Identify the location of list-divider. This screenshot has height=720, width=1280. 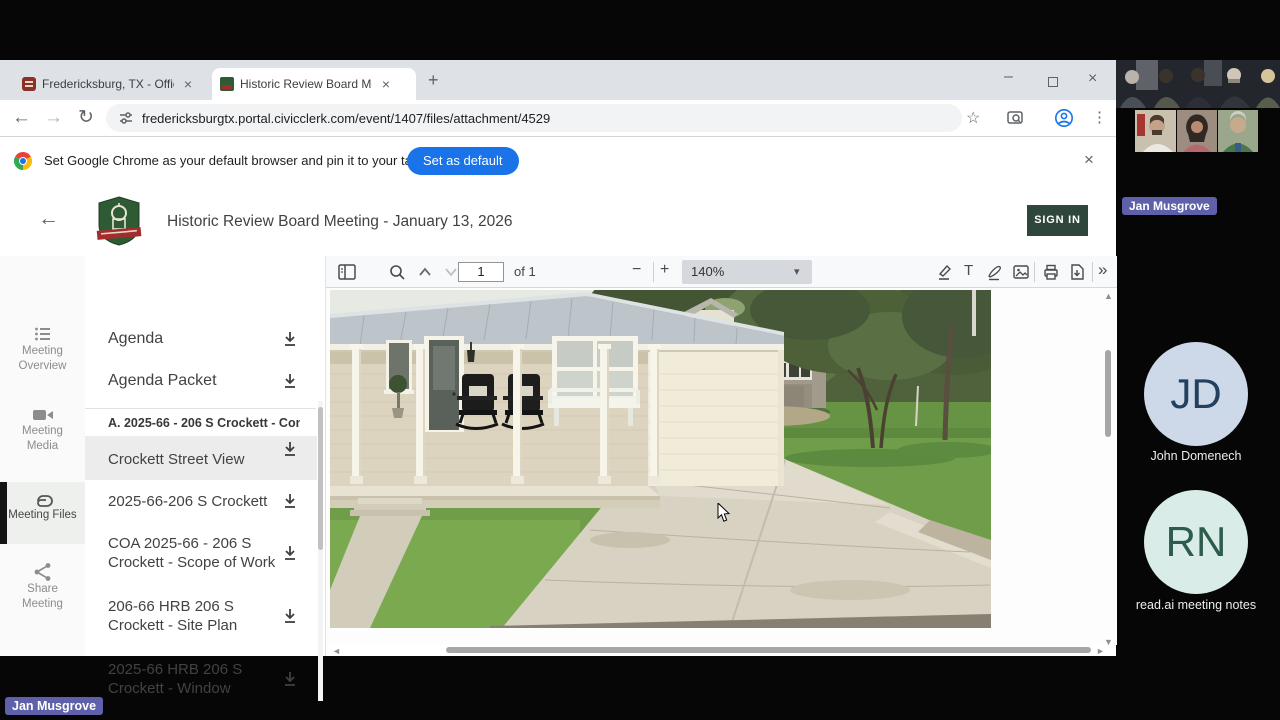
(200, 408).